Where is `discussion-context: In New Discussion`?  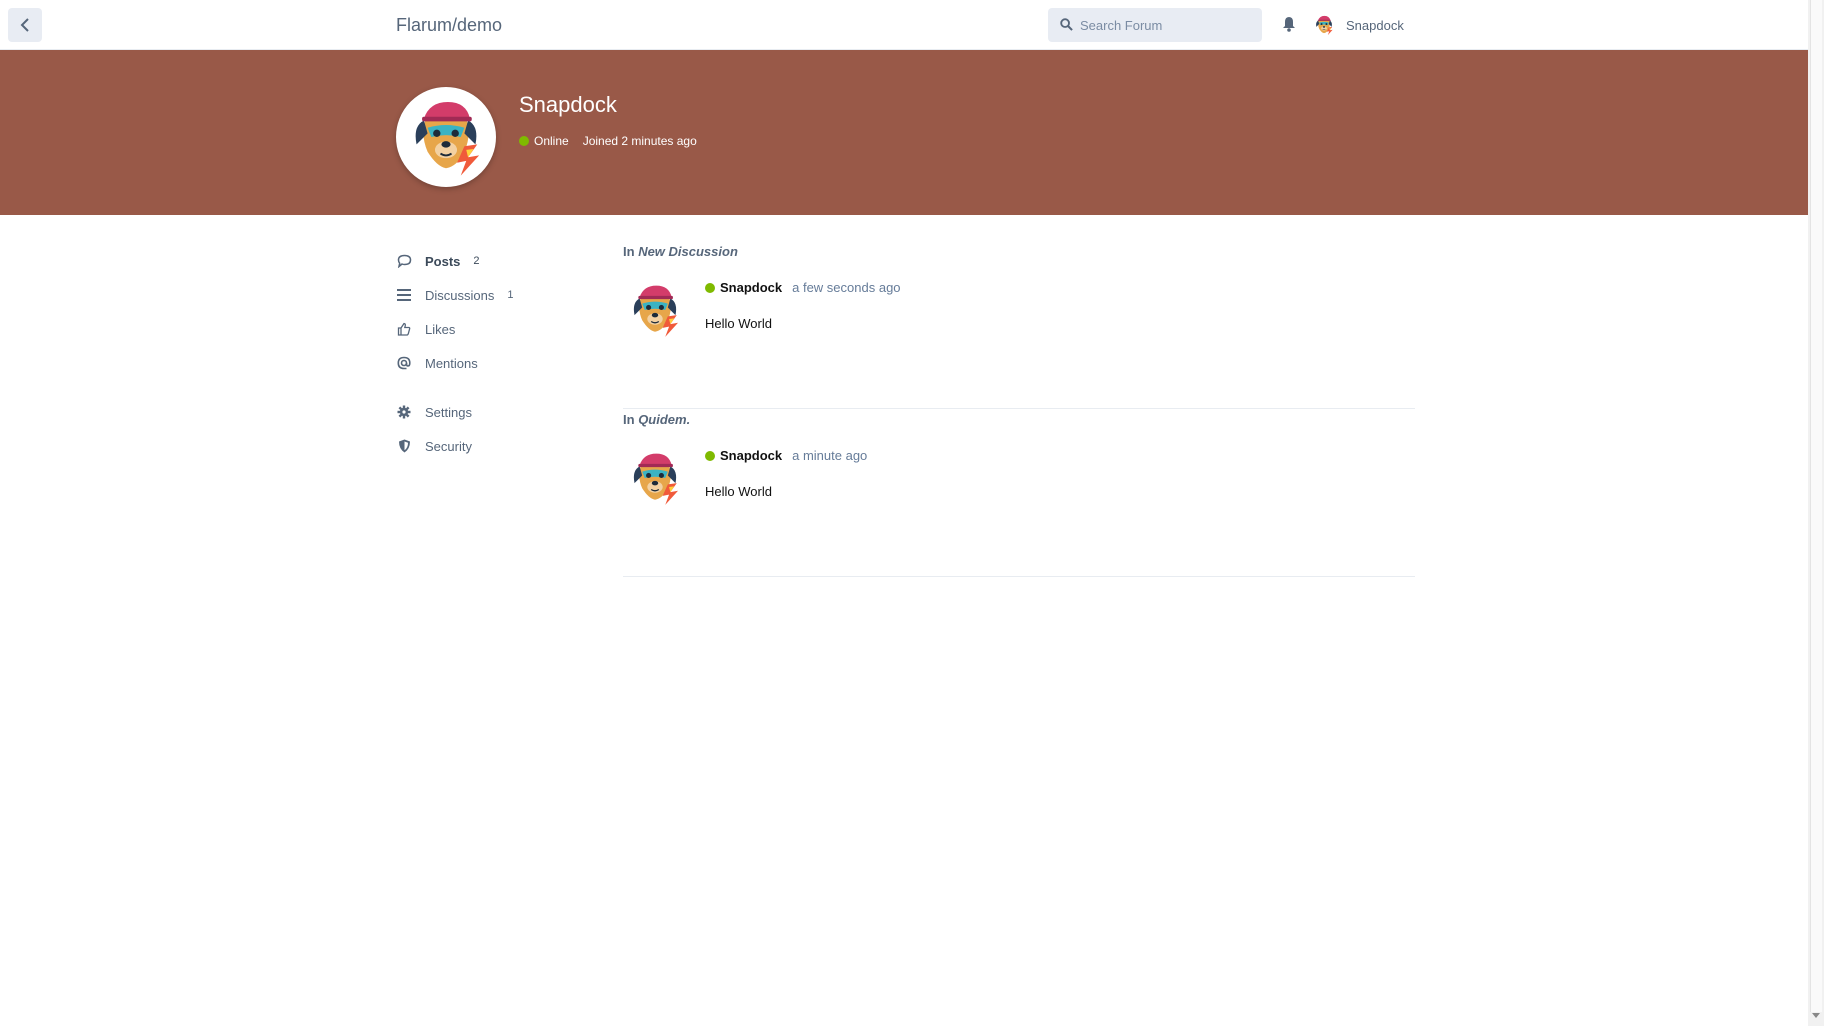
discussion-context: In New Discussion is located at coordinates (680, 251).